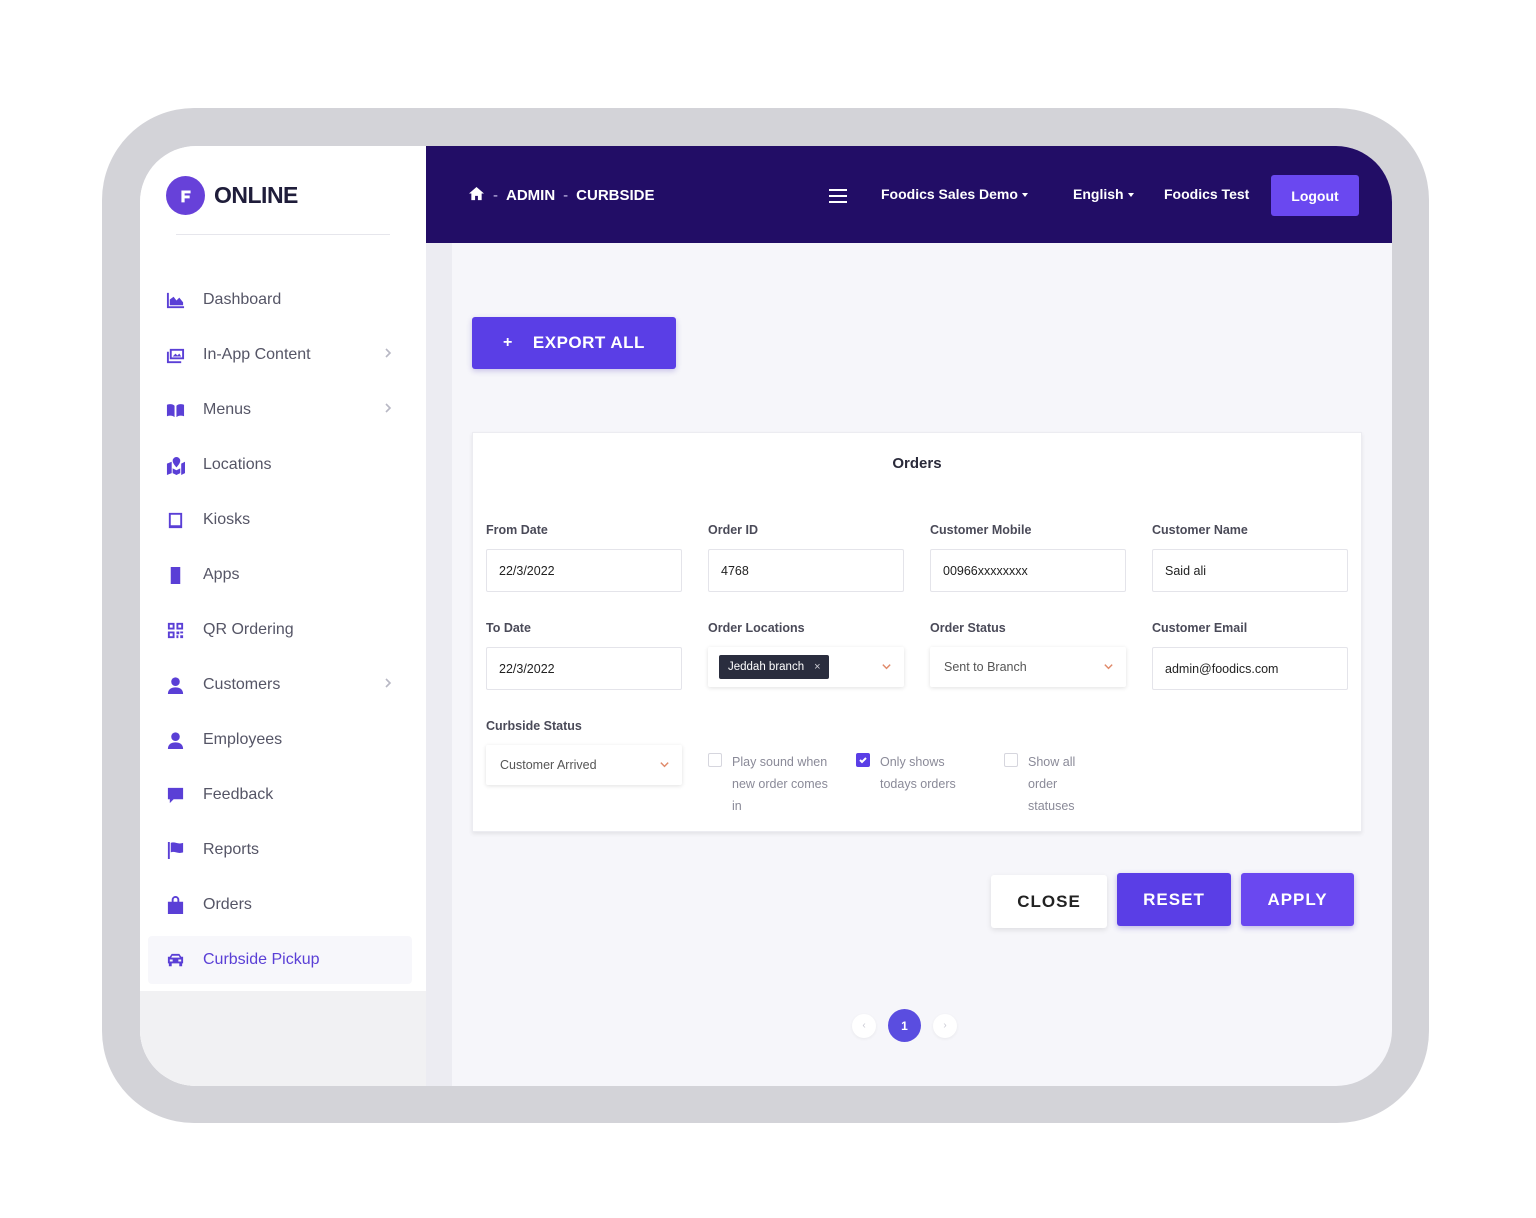  What do you see at coordinates (280, 850) in the screenshot?
I see `sidebar-item-reports: Reports` at bounding box center [280, 850].